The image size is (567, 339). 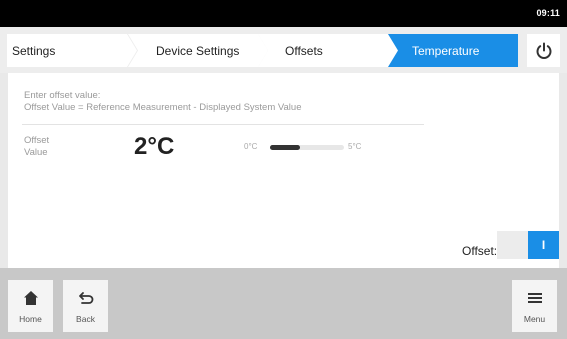 I want to click on menu-button: Menu, so click(x=534, y=306).